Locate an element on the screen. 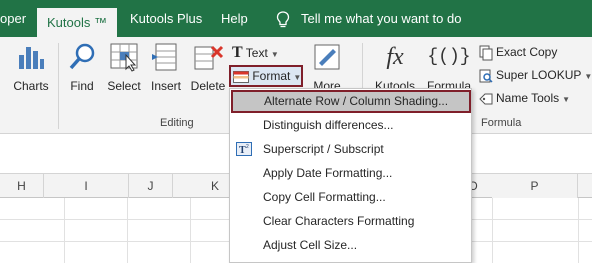 Image resolution: width=592 pixels, height=263 pixels. tell-me-search: Tell me what you want to do is located at coordinates (381, 18).